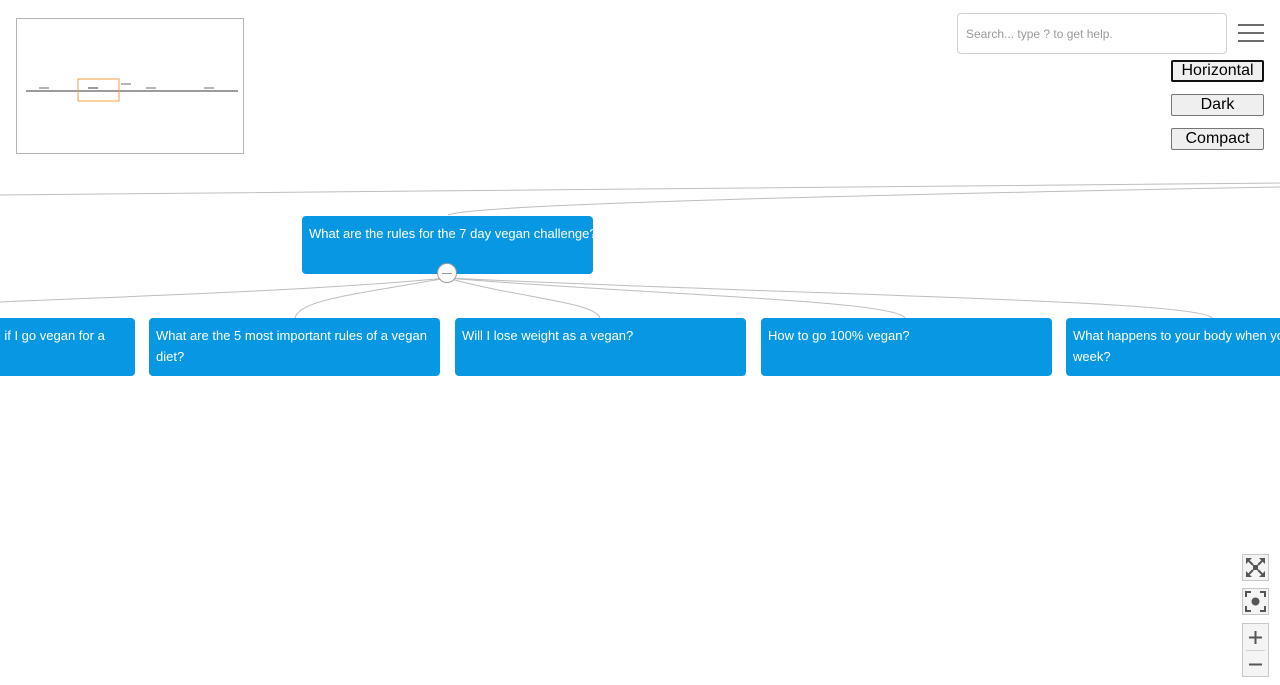  I want to click on zoom-out-icon, so click(1255, 664).